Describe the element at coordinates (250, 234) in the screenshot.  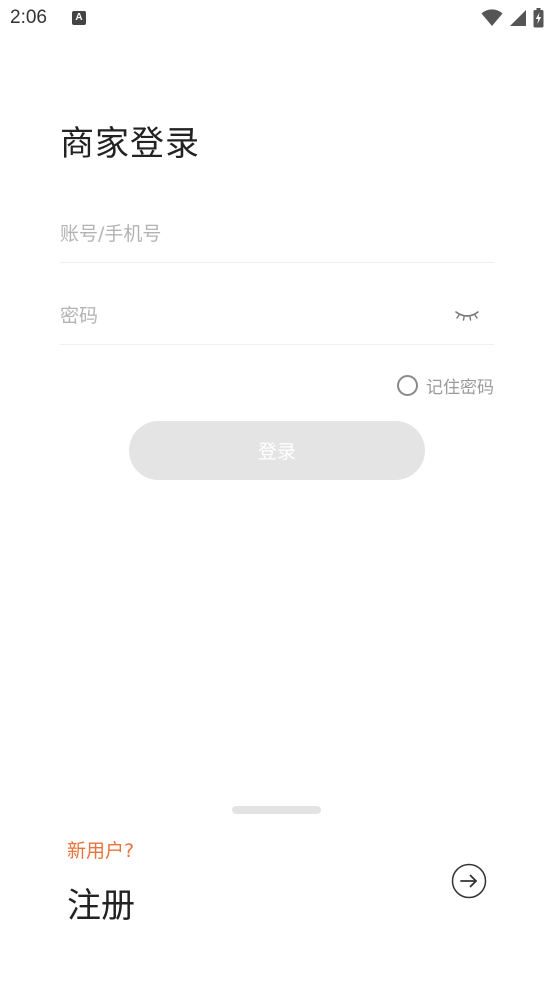
I see `account-input` at that location.